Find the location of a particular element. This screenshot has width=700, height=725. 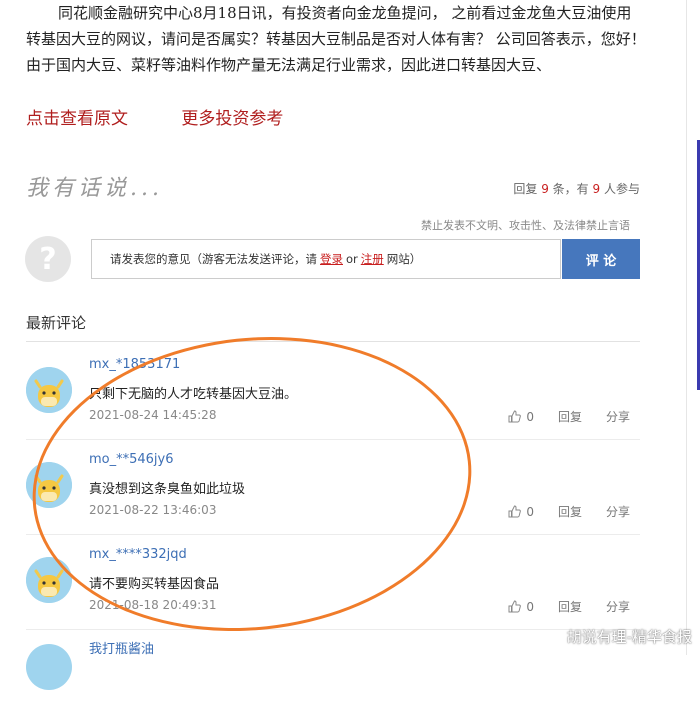

weibo-logo-icon is located at coordinates (552, 637).